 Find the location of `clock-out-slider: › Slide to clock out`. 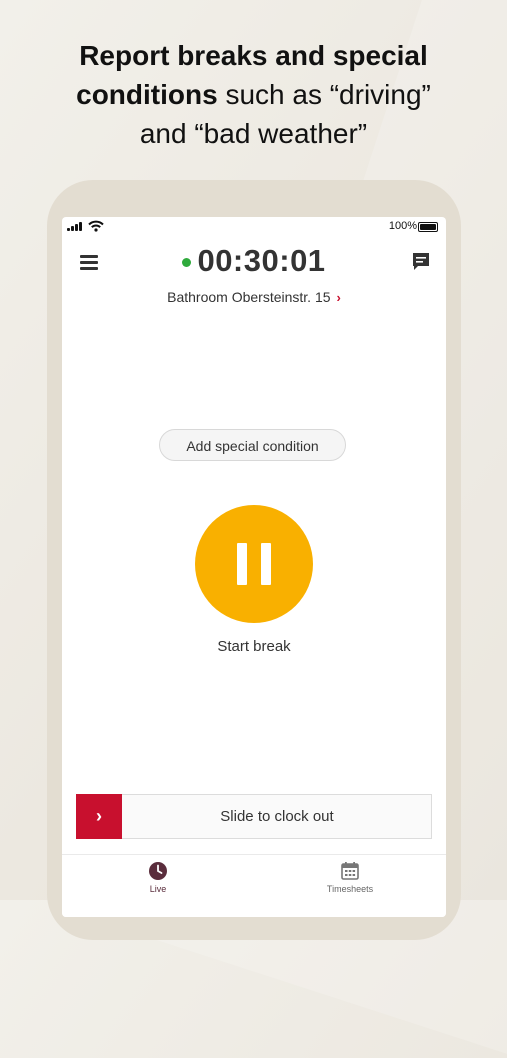

clock-out-slider: › Slide to clock out is located at coordinates (254, 816).